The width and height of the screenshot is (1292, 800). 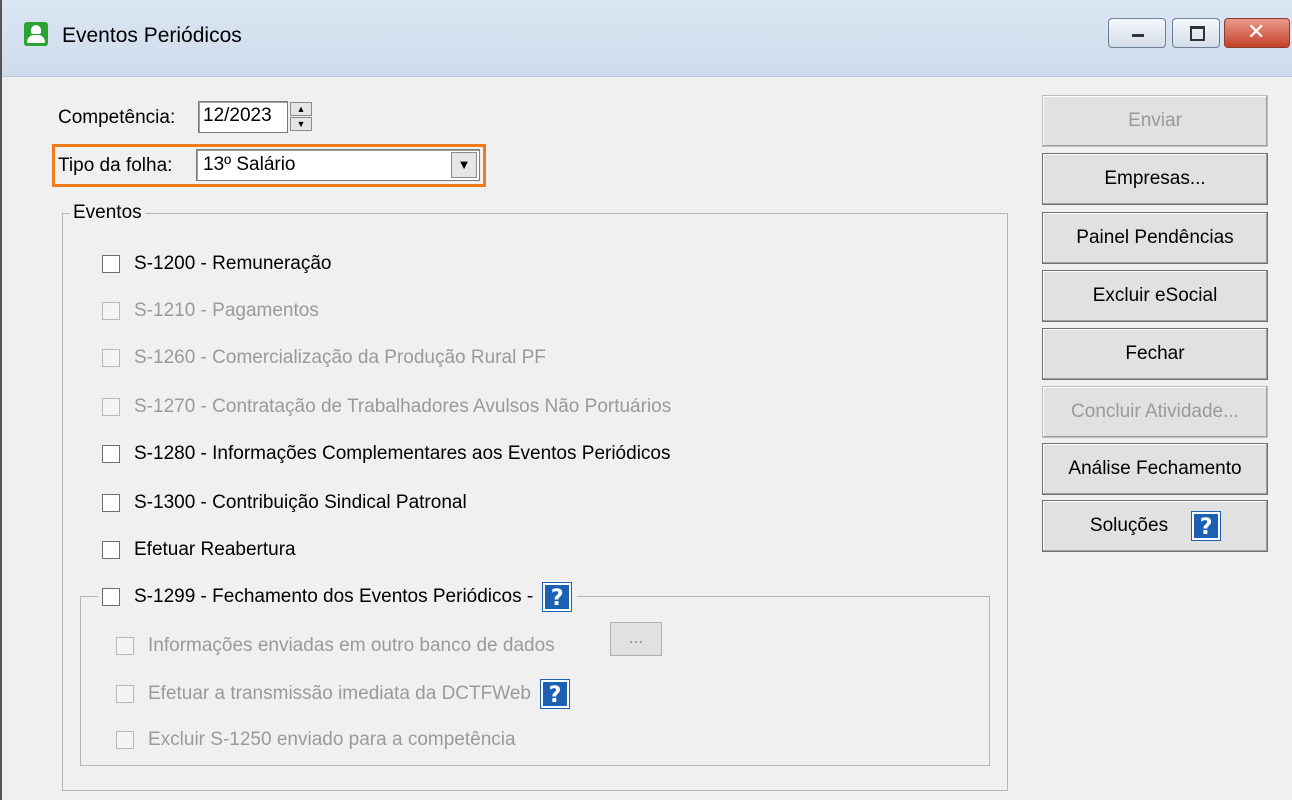 What do you see at coordinates (152, 35) in the screenshot?
I see `window-title: Eventos Periódicos` at bounding box center [152, 35].